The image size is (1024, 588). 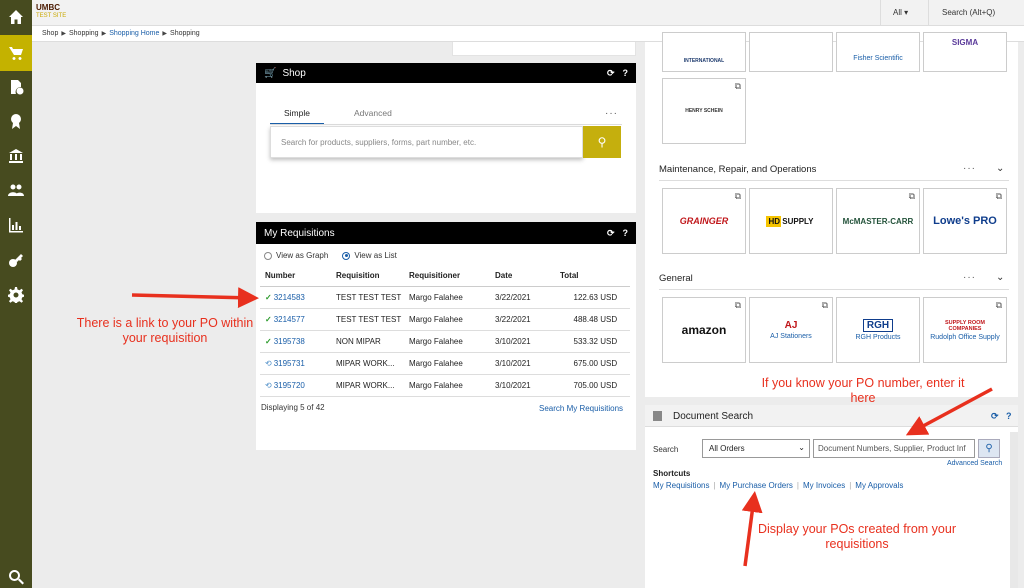 I want to click on shortcut-my-requisitions: My Requisitions, so click(x=681, y=485).